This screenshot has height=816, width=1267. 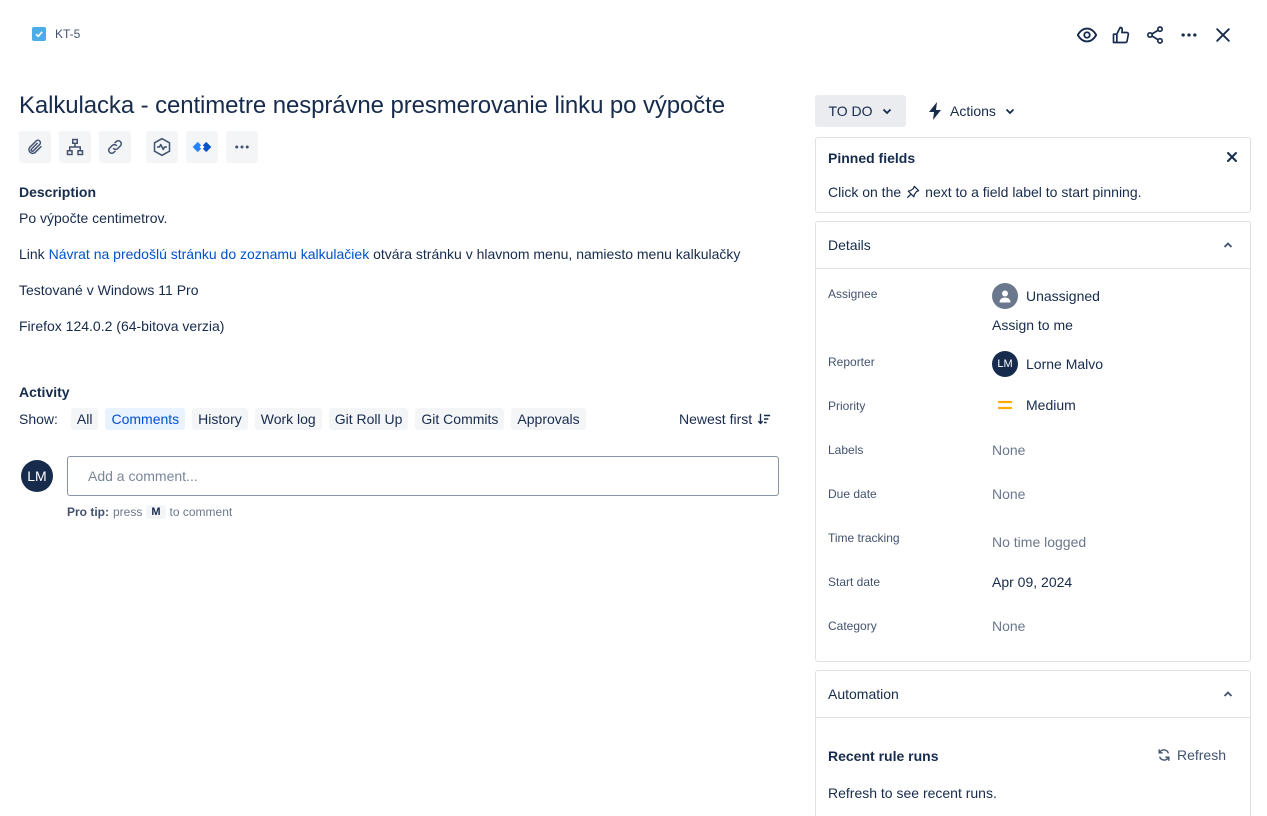 What do you see at coordinates (156, 512) in the screenshot?
I see `pro-tip-key: M` at bounding box center [156, 512].